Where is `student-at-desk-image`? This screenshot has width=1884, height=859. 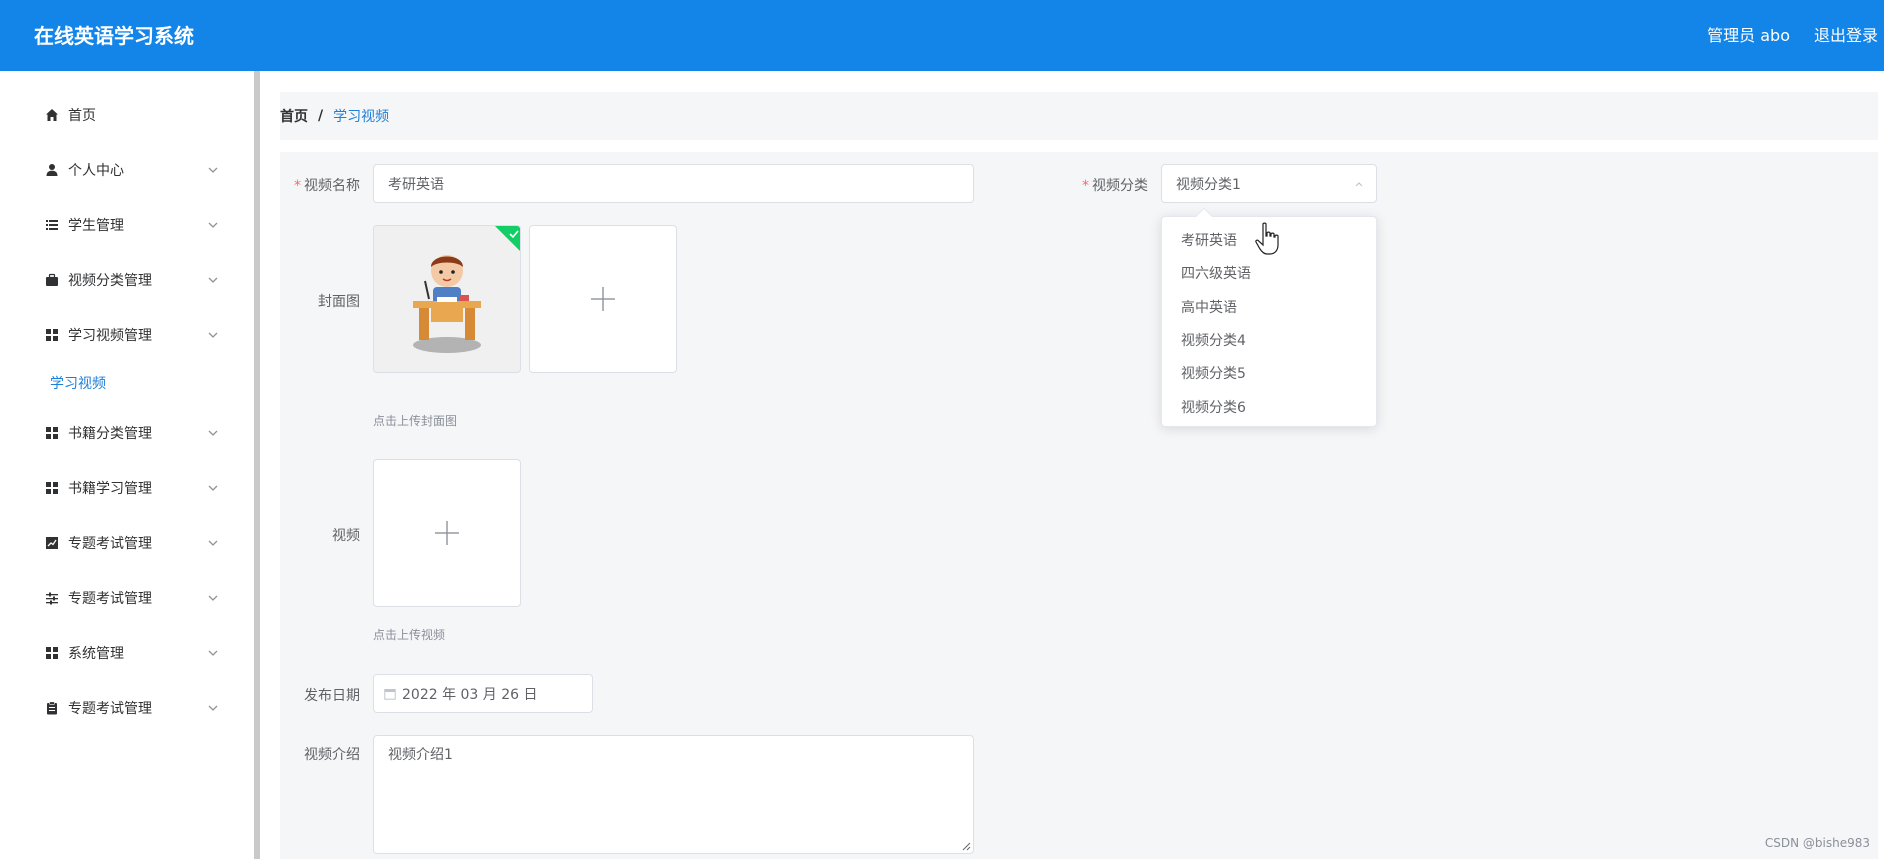
student-at-desk-image is located at coordinates (447, 304).